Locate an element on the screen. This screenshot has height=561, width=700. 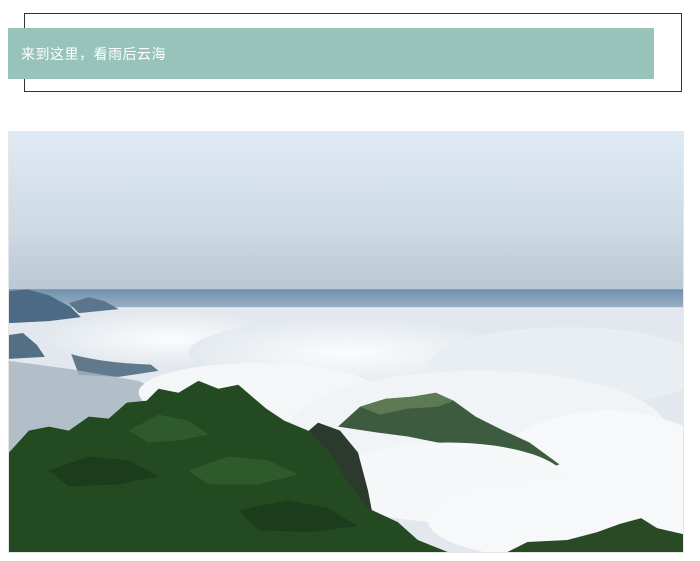
section-header-banner: 来到这里，看雨后云海 is located at coordinates (331, 53).